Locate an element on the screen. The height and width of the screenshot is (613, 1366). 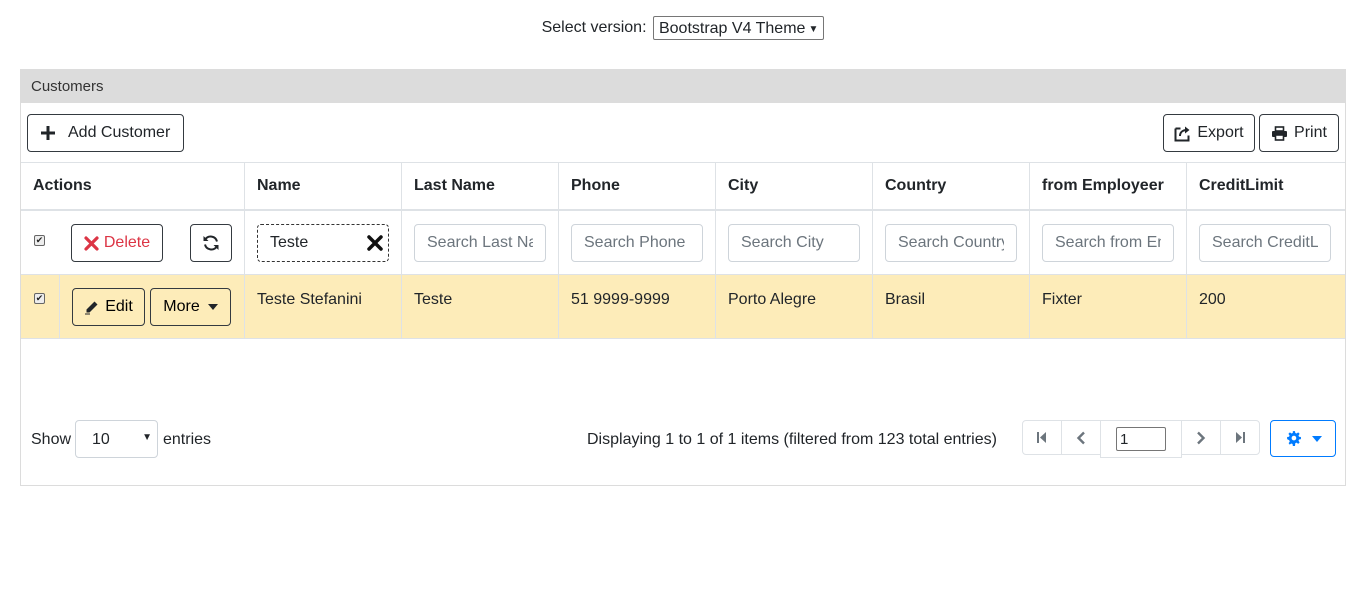
chevron-left-icon is located at coordinates (1080, 437).